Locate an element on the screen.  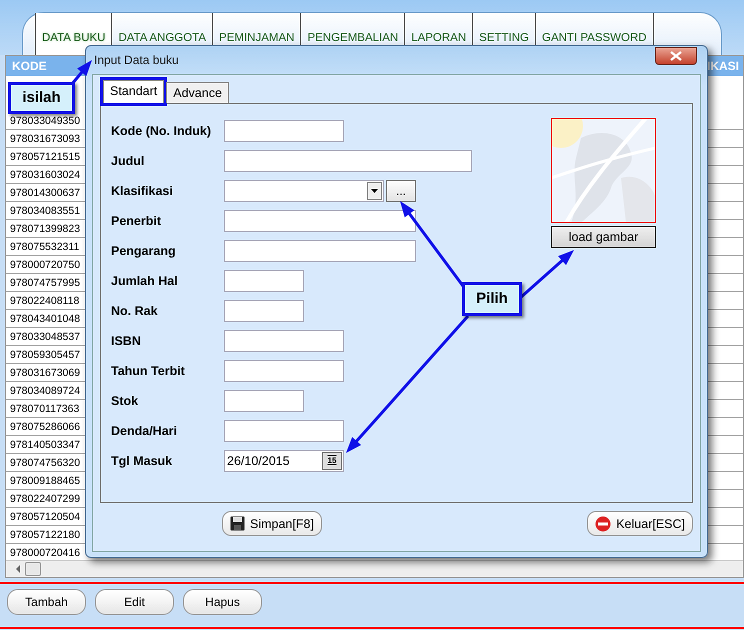
table-cell: 978057121515 is located at coordinates (45, 156).